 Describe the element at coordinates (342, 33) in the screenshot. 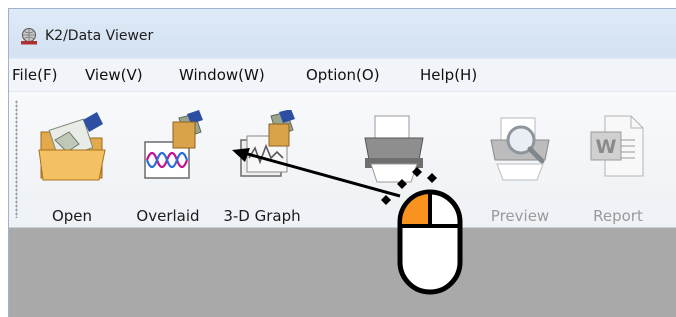

I see `title-bar: K2/Data Viewer` at that location.